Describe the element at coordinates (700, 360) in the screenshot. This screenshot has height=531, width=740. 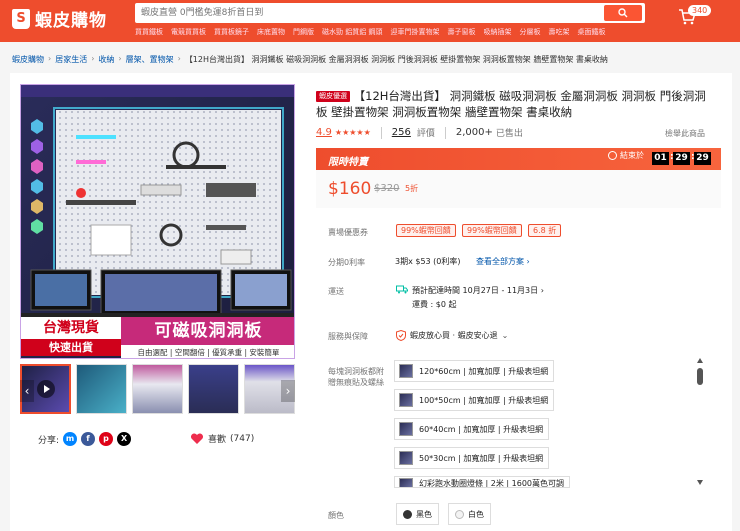
I see `scroll-up-arrow` at that location.